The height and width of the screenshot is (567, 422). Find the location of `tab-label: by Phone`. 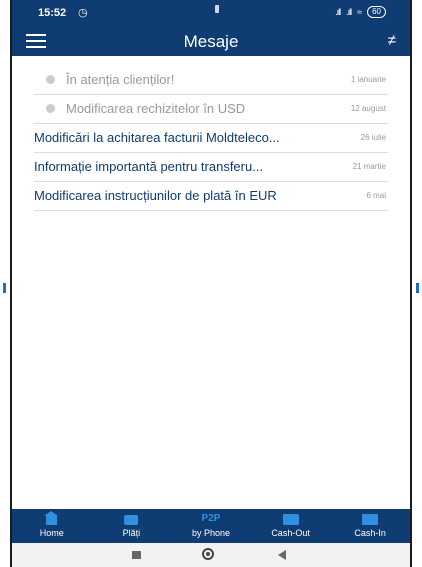

tab-label: by Phone is located at coordinates (210, 533).